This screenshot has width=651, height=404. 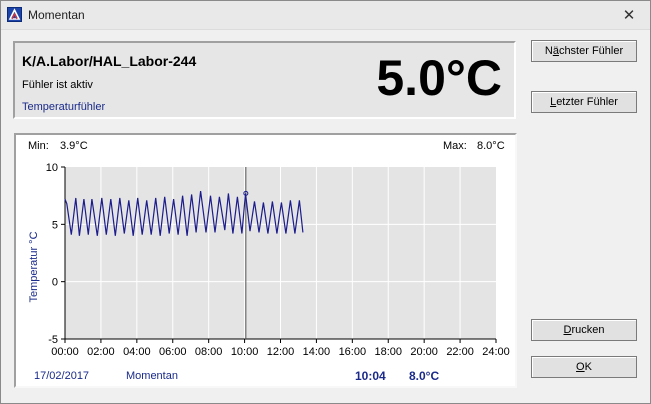 What do you see at coordinates (62, 376) in the screenshot?
I see `date-label: 17/02/2017` at bounding box center [62, 376].